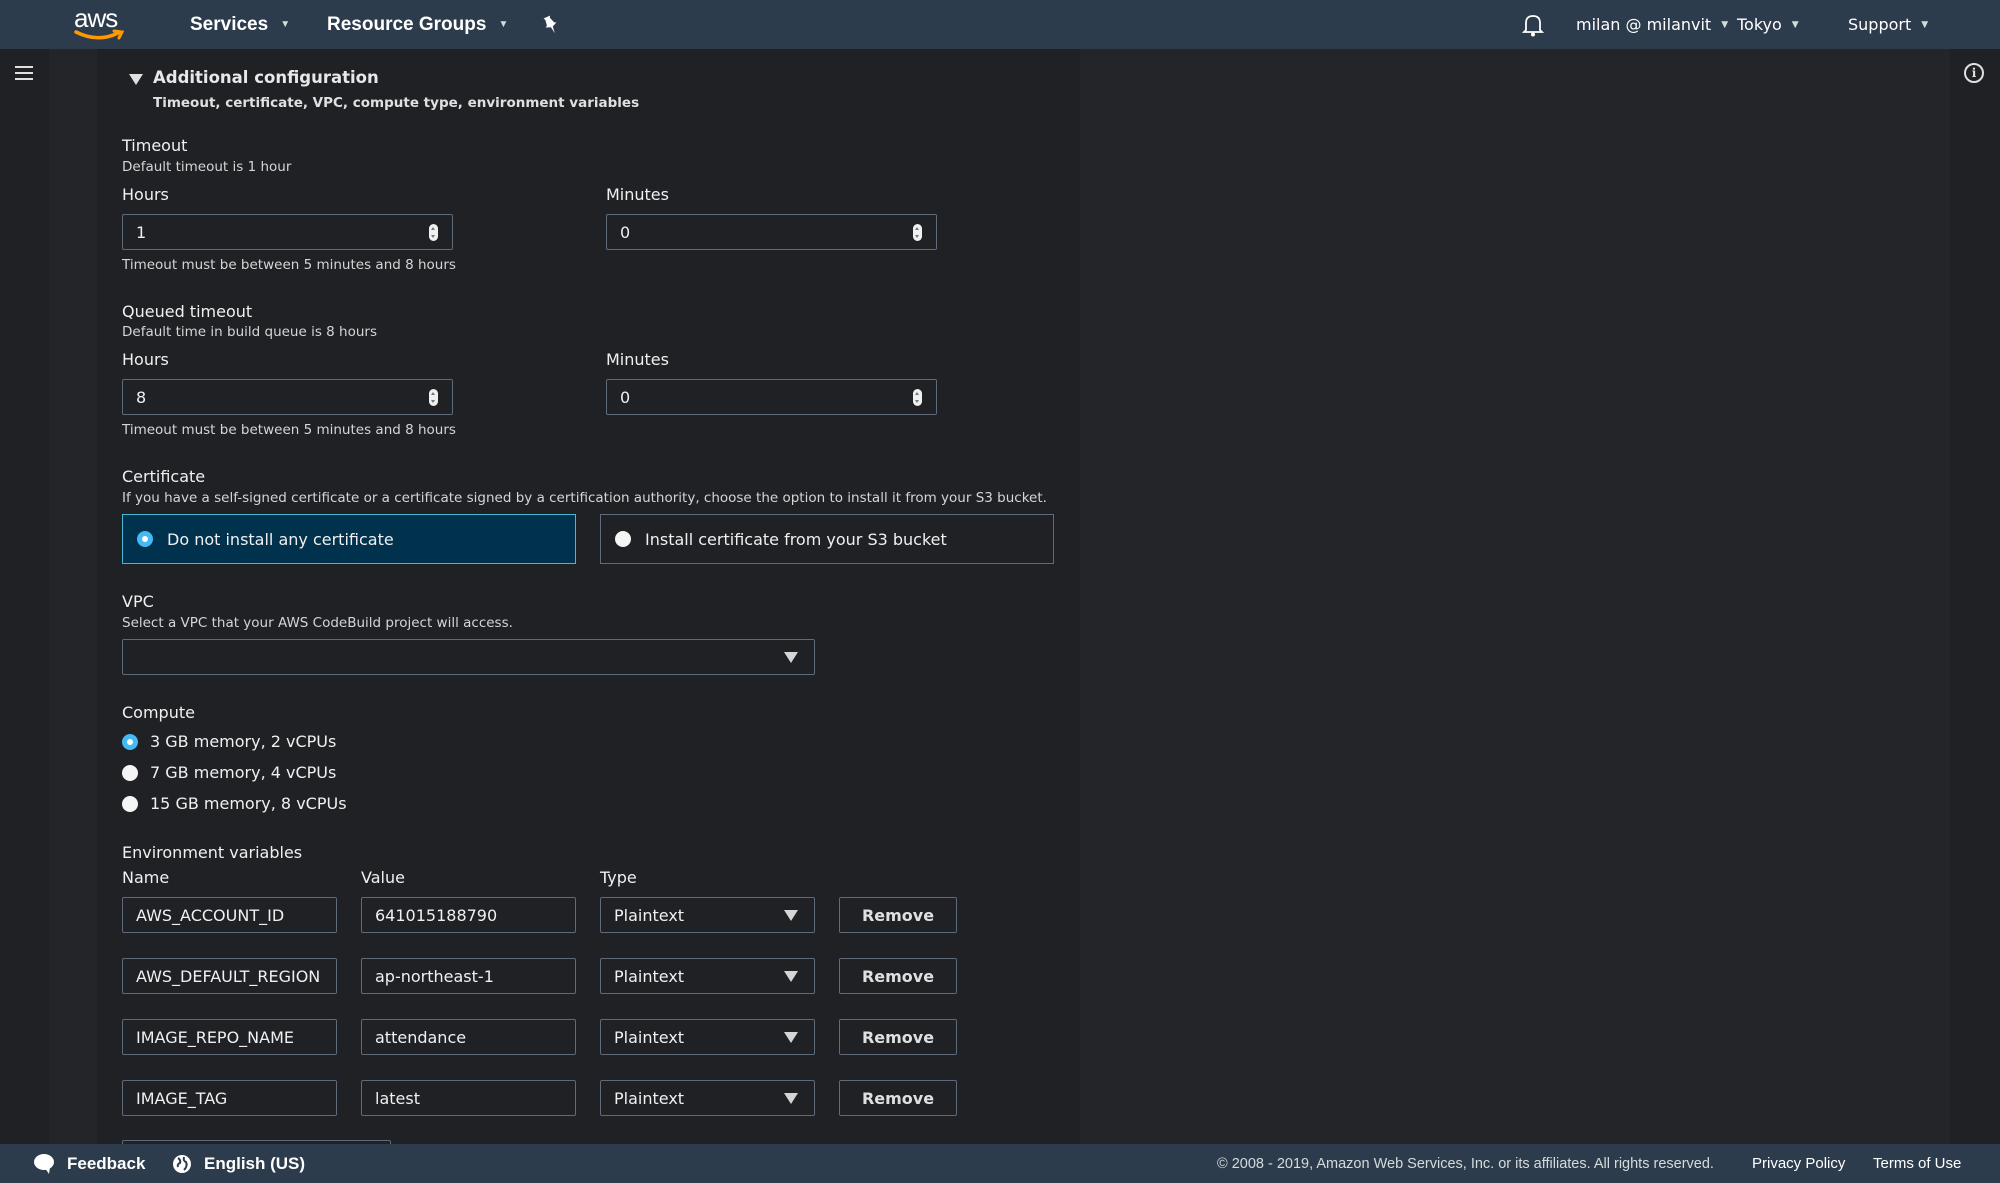 This screenshot has width=2000, height=1183. Describe the element at coordinates (24, 596) in the screenshot. I see `side-navigation-rail` at that location.